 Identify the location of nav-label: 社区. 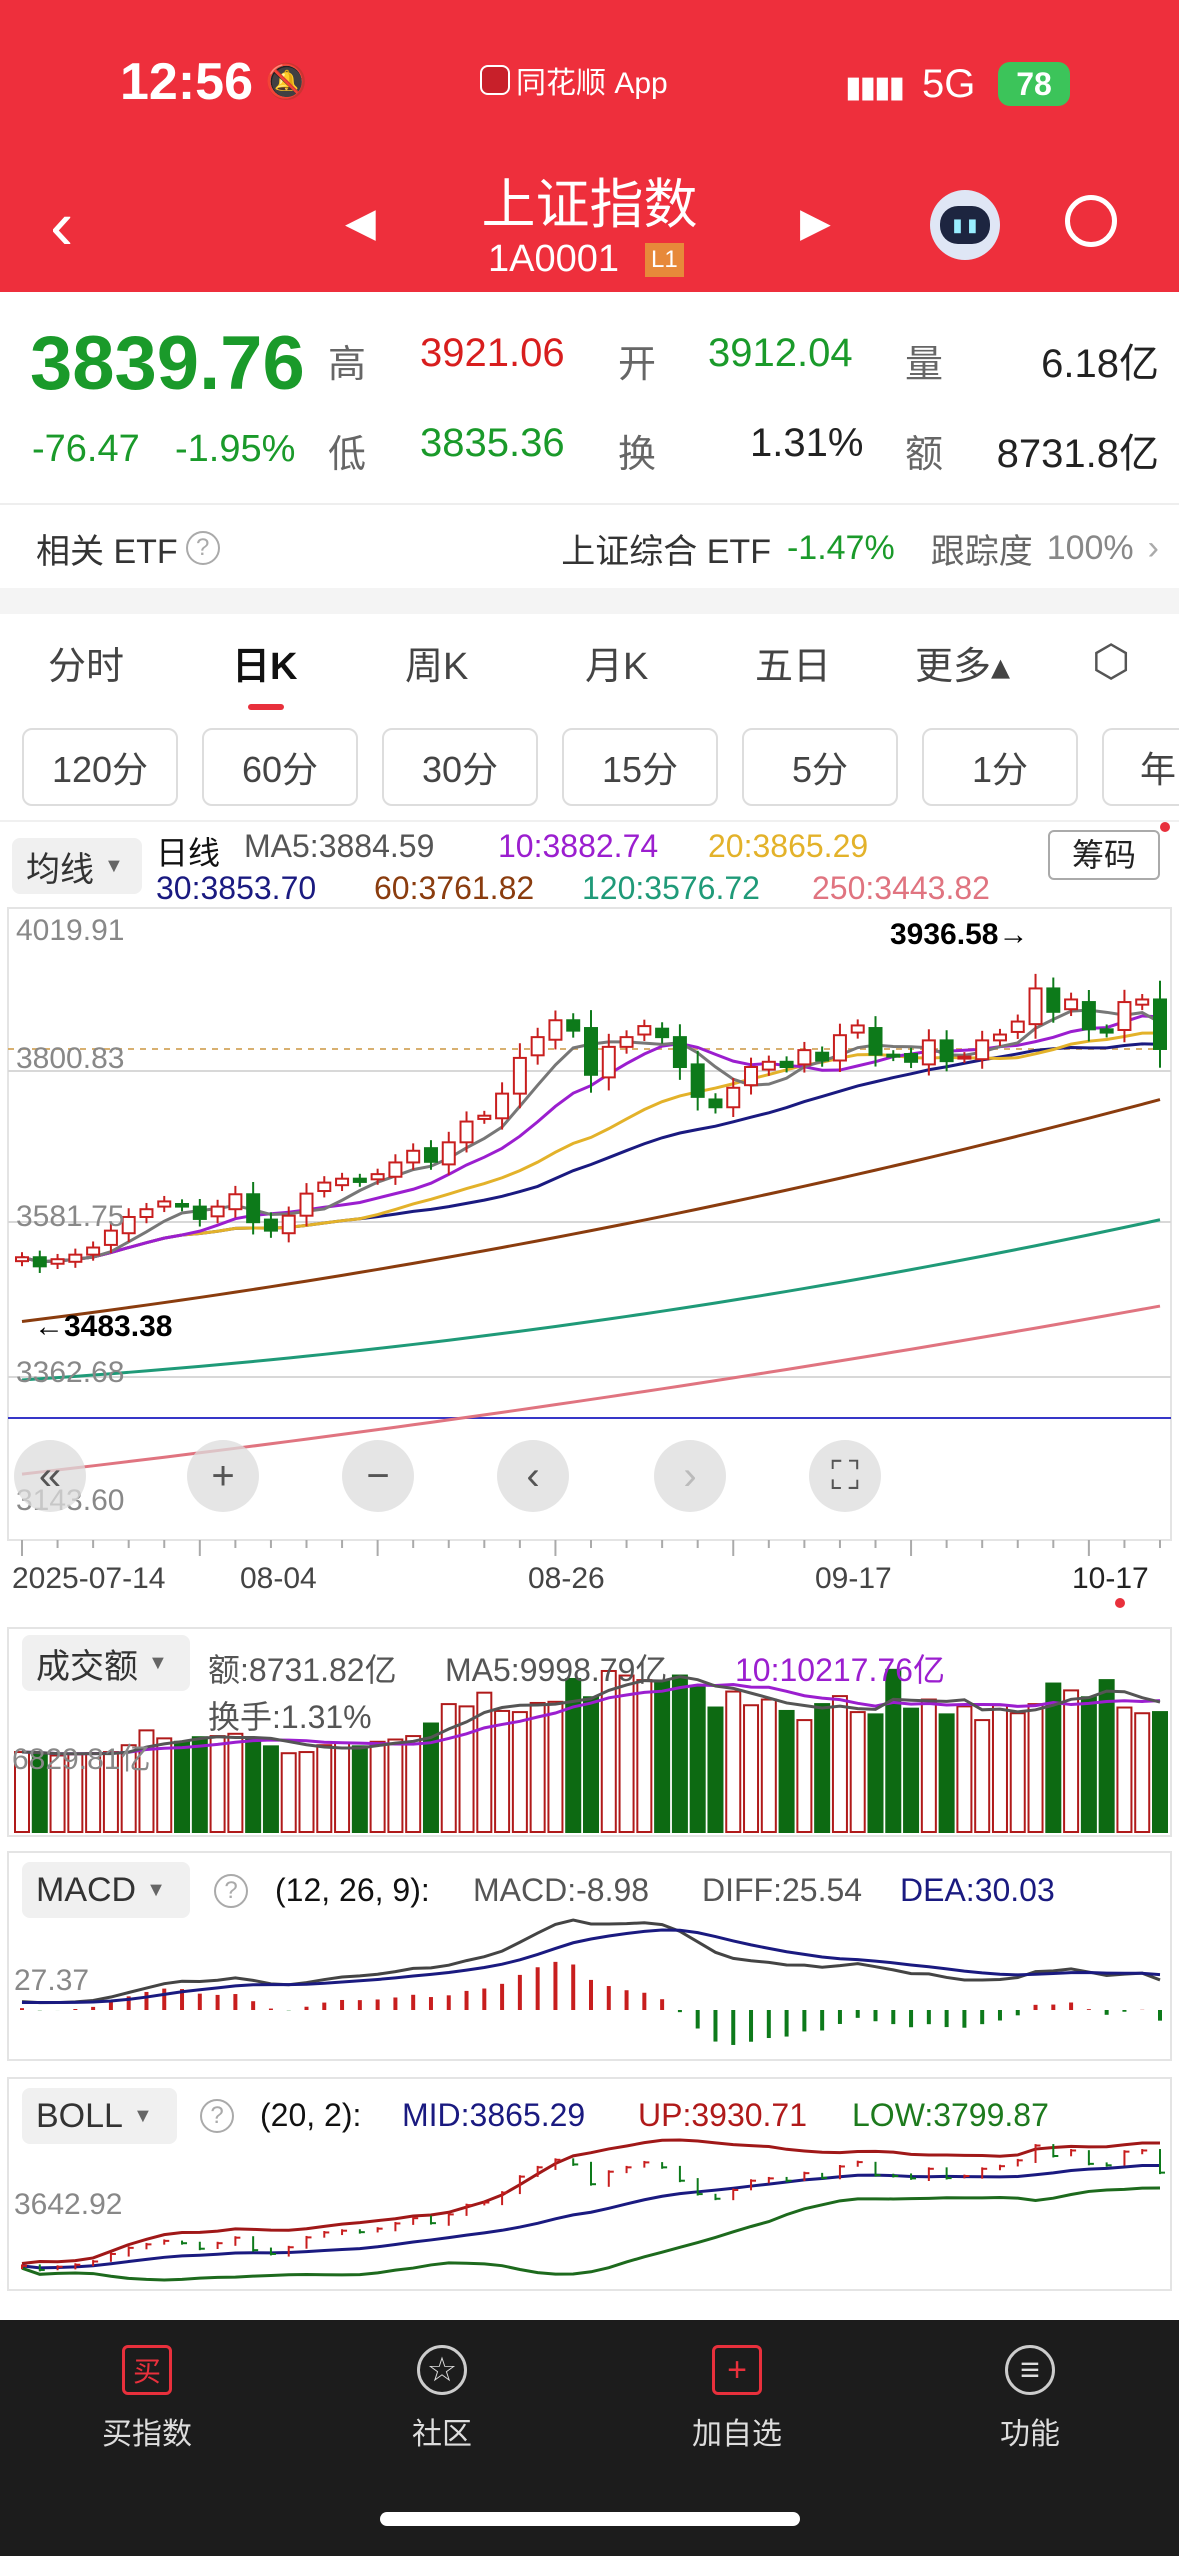
(442, 2434).